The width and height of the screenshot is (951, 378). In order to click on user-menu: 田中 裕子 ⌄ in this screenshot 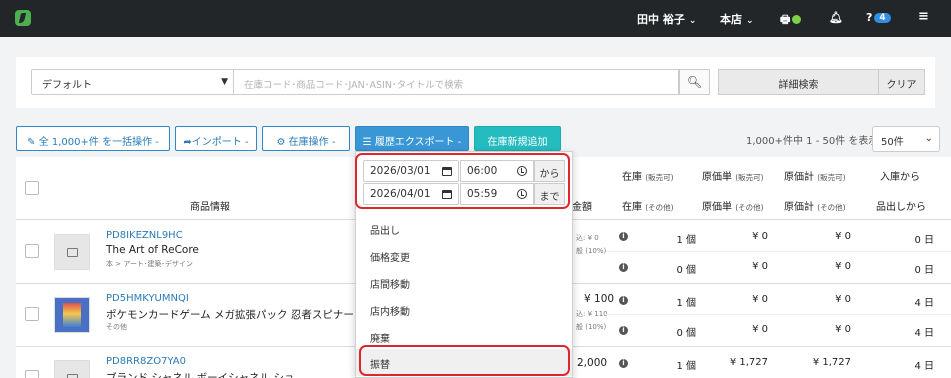, I will do `click(666, 19)`.